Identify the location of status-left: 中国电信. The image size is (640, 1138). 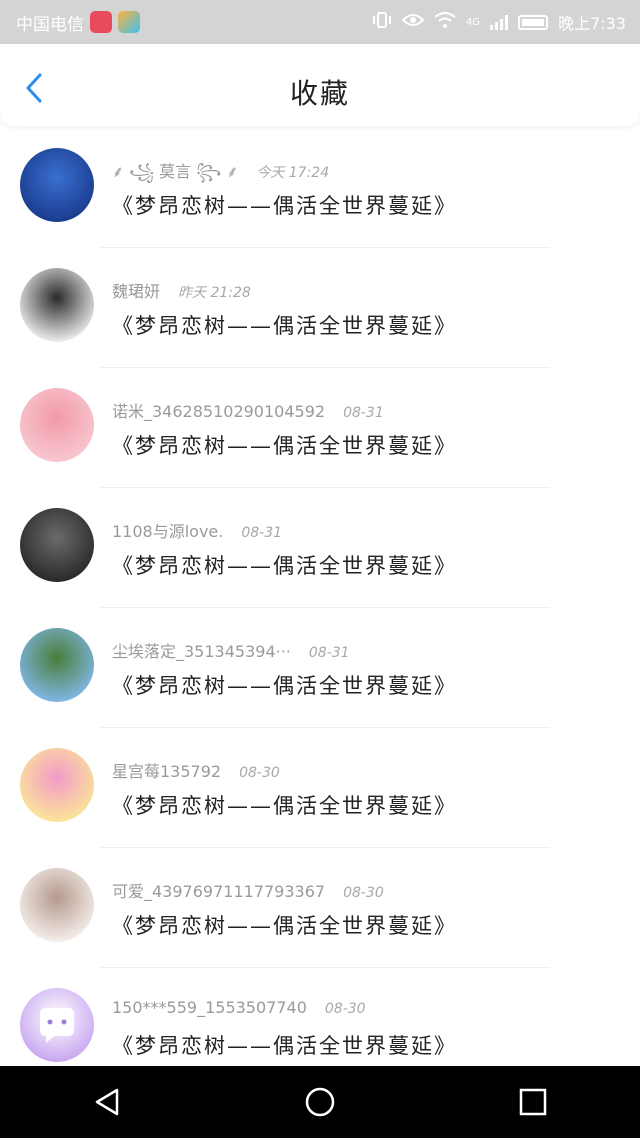
(78, 22).